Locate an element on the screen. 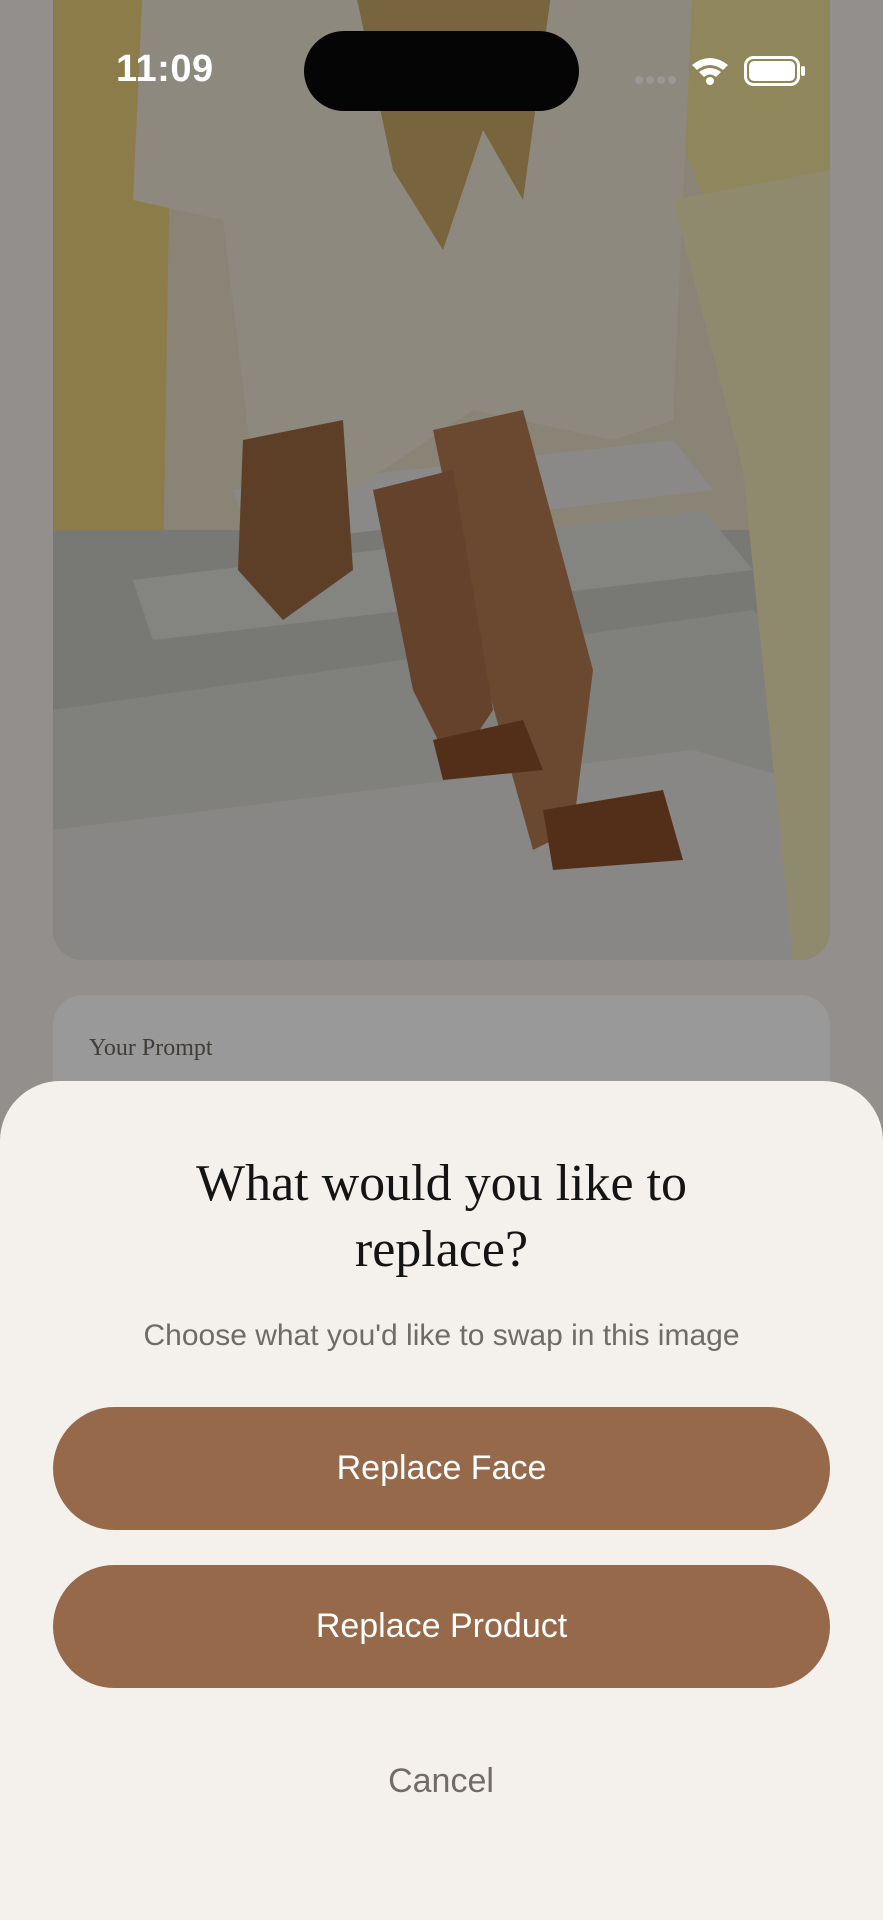 The height and width of the screenshot is (1920, 883). replace-product-button: Replace Product is located at coordinates (441, 1626).